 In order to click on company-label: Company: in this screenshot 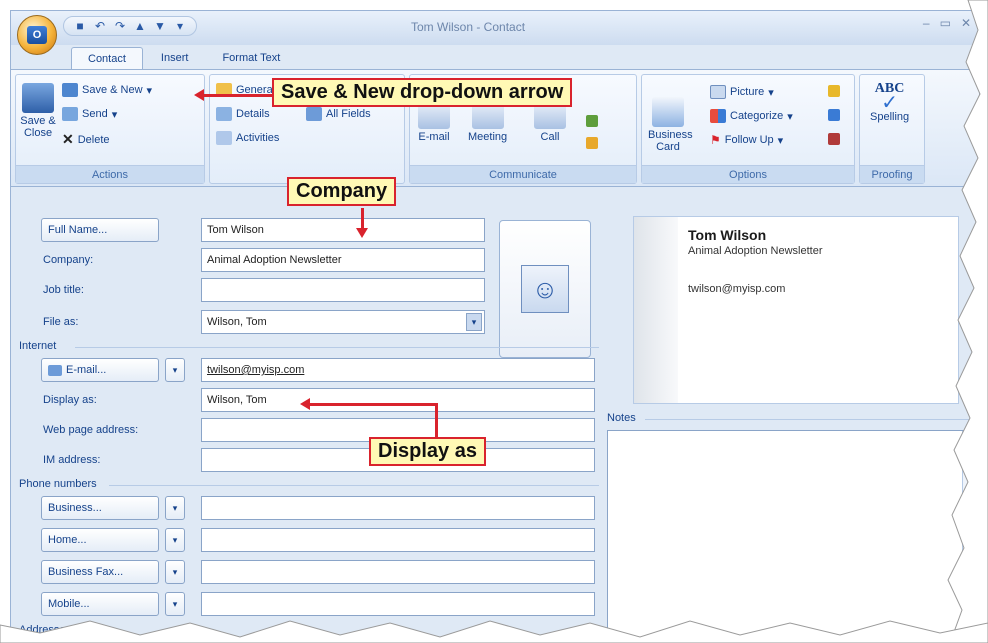, I will do `click(68, 260)`.